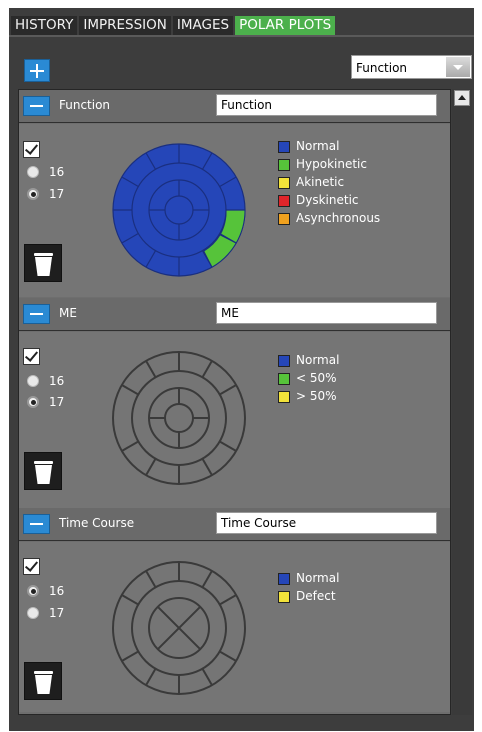 Image resolution: width=482 pixels, height=732 pixels. Describe the element at coordinates (203, 25) in the screenshot. I see `tab-images: IMAGES` at that location.